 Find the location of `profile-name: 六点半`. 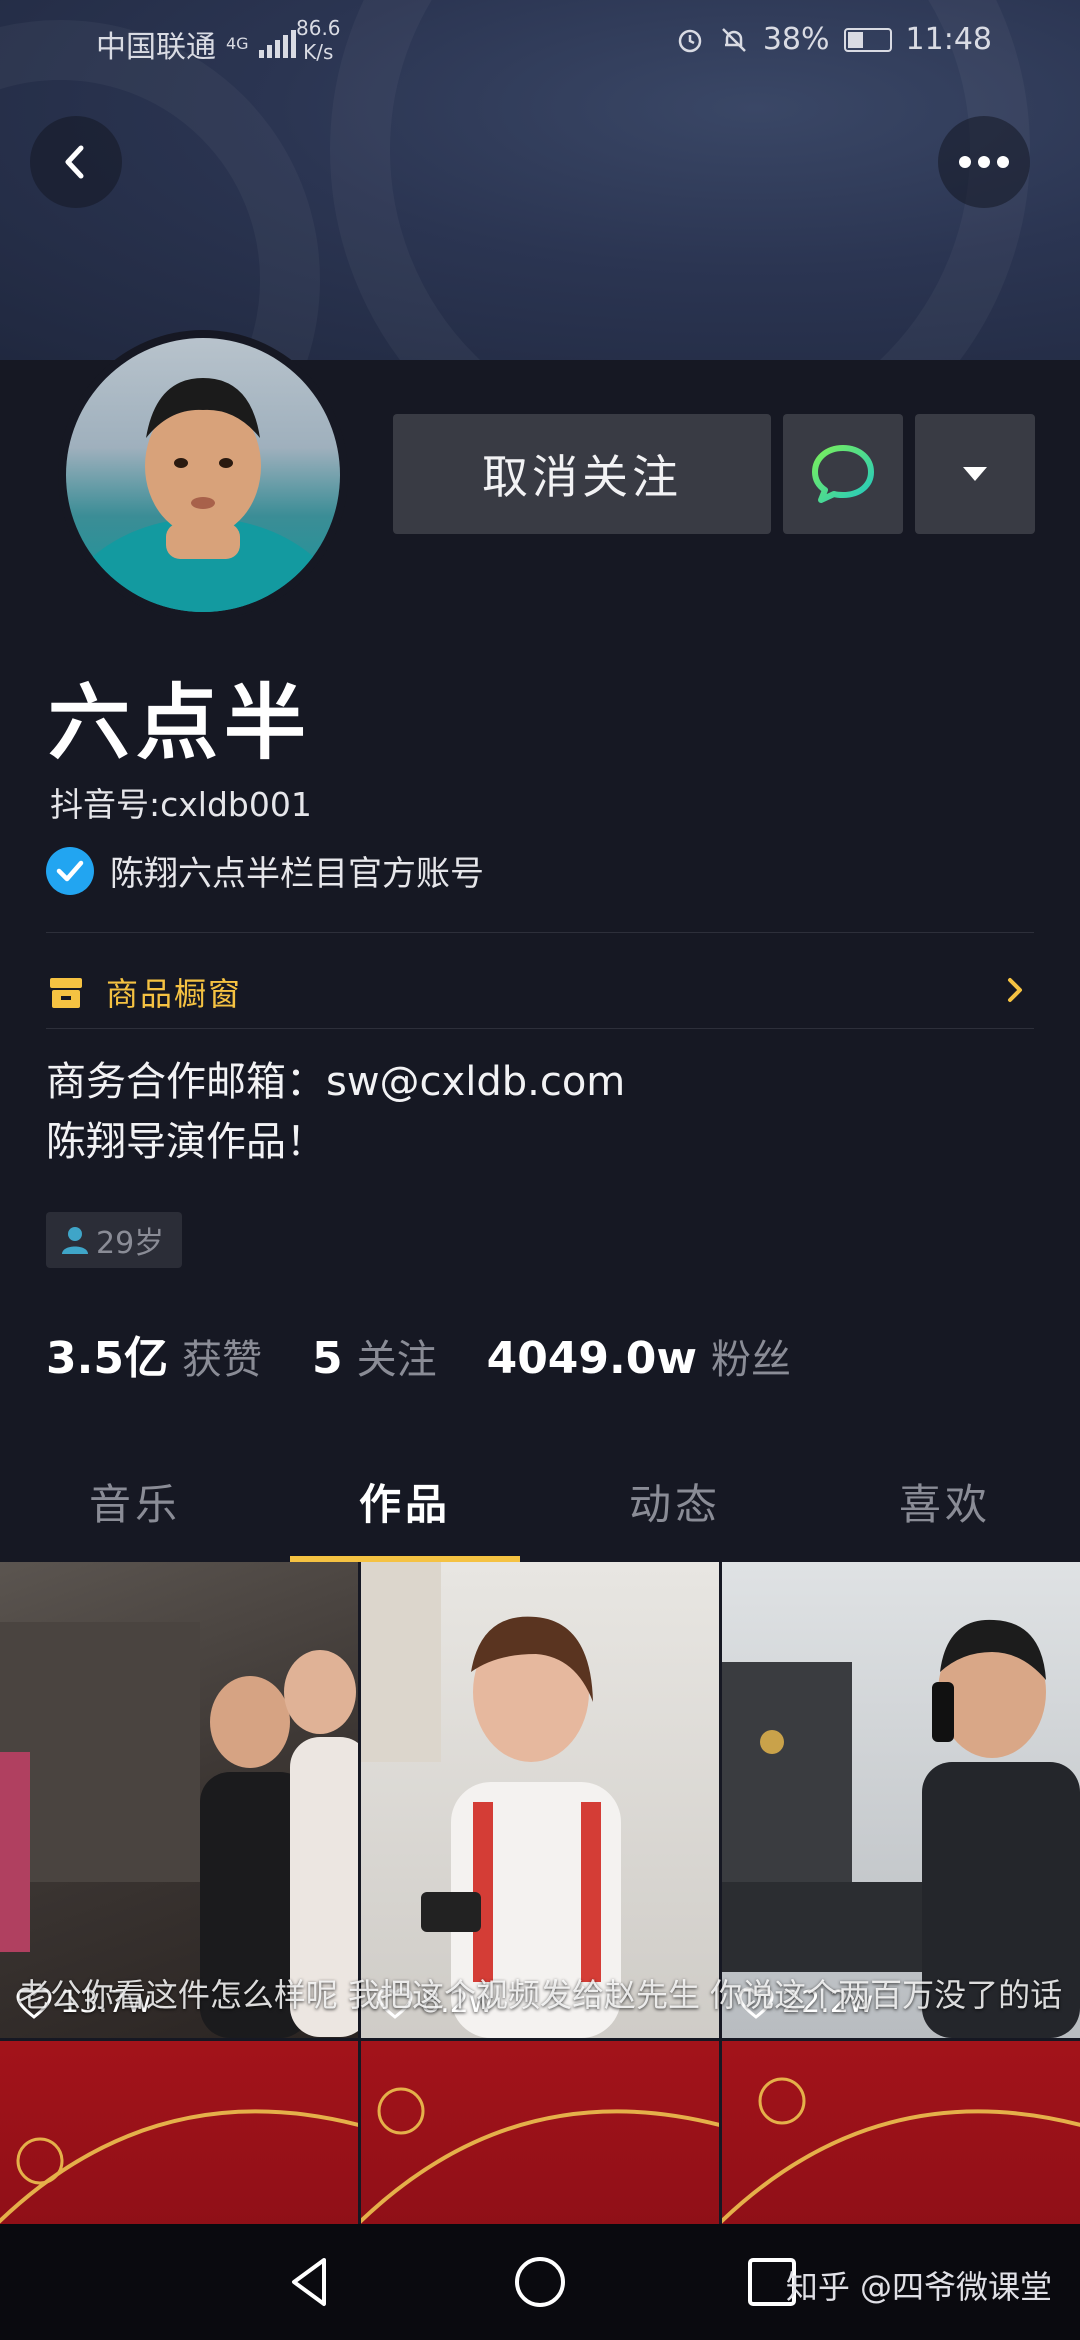

profile-name: 六点半 is located at coordinates (180, 723).